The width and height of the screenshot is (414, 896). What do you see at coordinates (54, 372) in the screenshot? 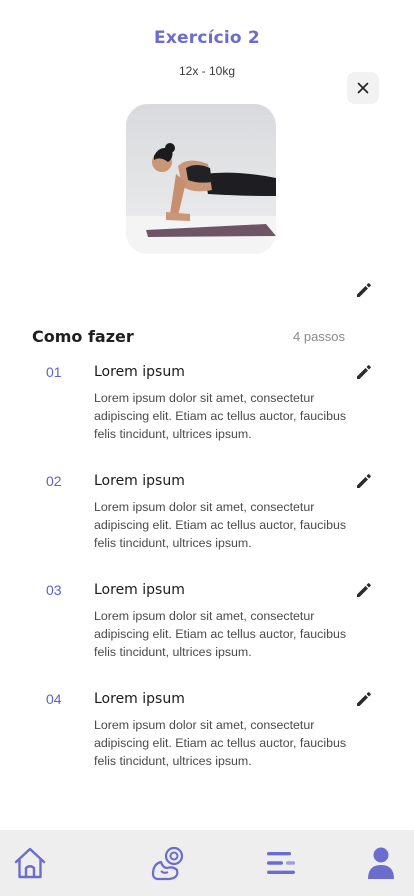
I see `step-number: 01` at bounding box center [54, 372].